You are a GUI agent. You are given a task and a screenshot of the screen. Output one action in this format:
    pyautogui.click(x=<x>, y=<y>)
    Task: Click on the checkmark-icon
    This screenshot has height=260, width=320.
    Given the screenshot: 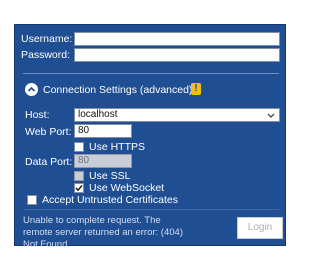 What is the action you would take?
    pyautogui.click(x=79, y=188)
    